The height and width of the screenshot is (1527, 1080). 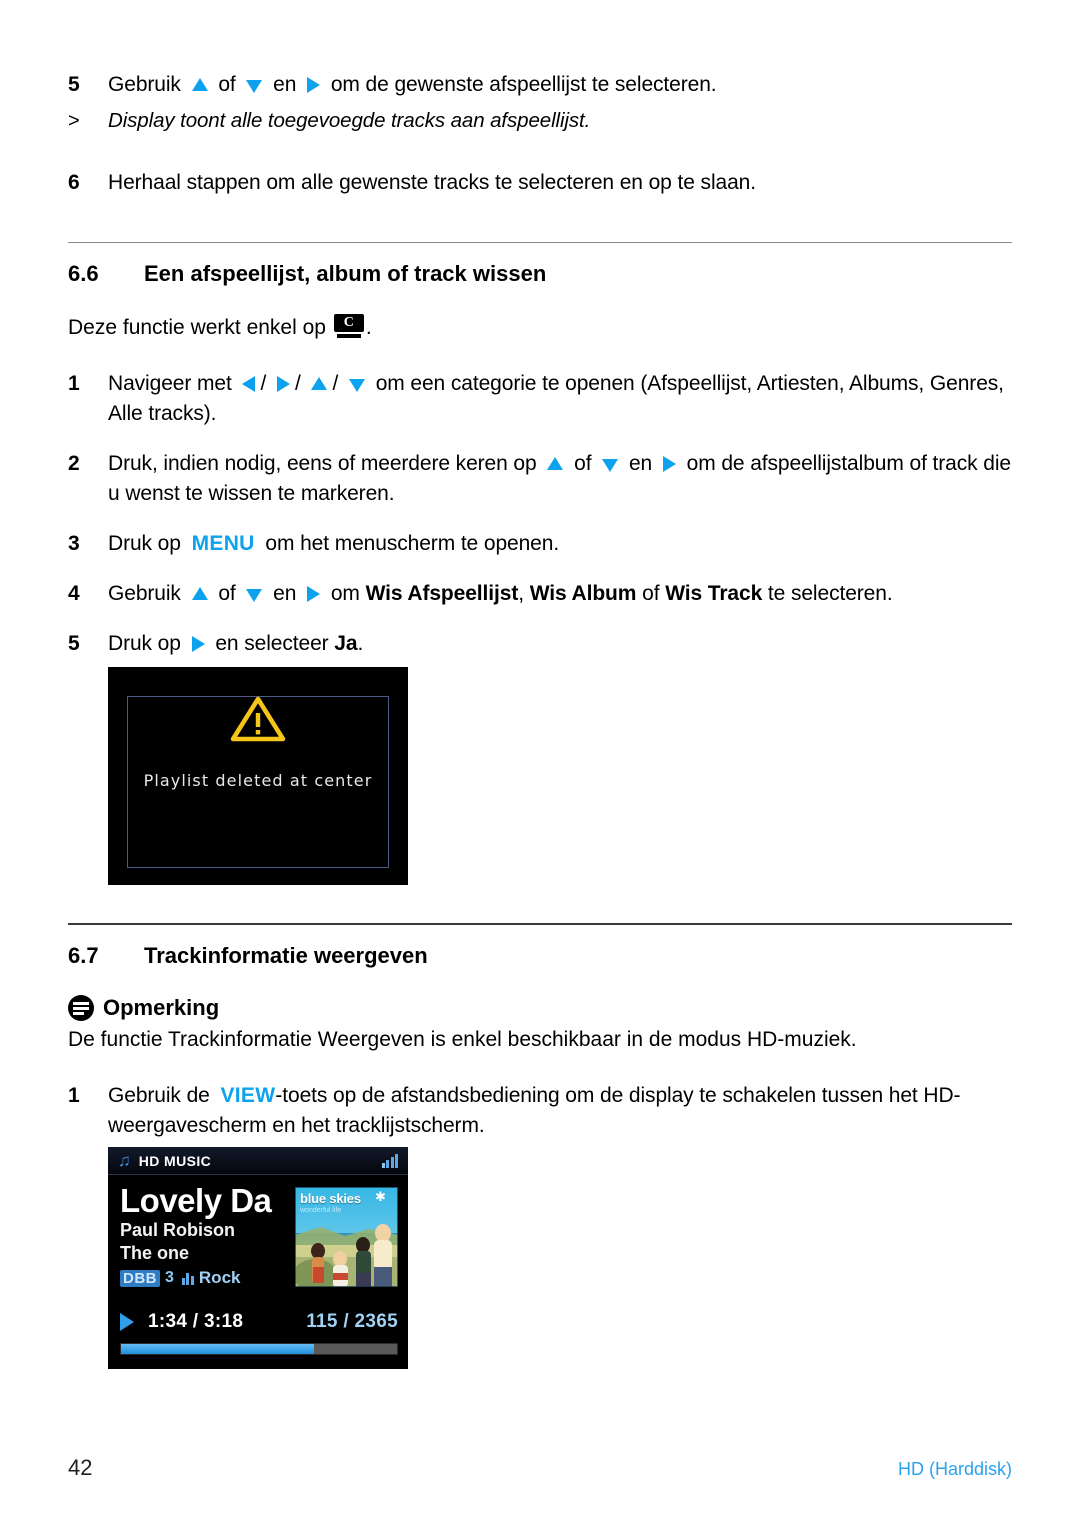 I want to click on step-text-post: om het menuscherm te openen., so click(x=412, y=543).